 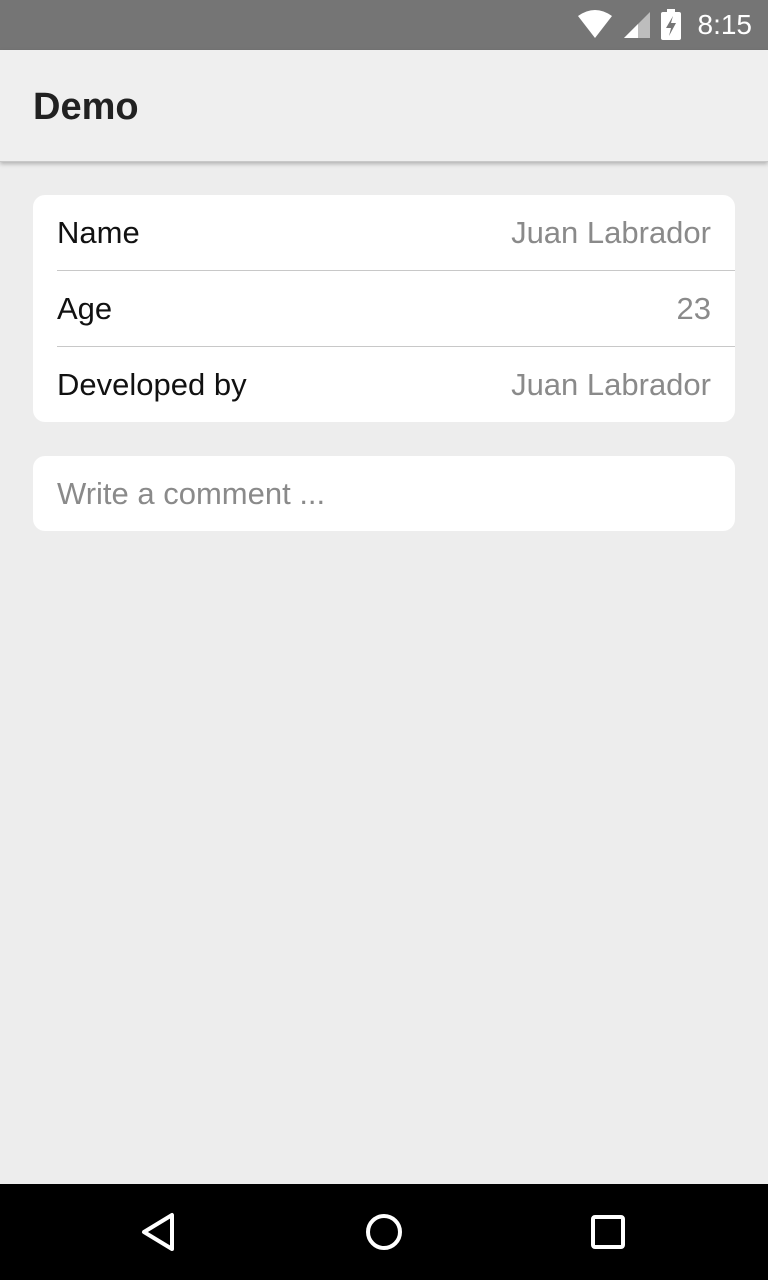 I want to click on detail-row-name: Name Juan Labrador, so click(x=384, y=233).